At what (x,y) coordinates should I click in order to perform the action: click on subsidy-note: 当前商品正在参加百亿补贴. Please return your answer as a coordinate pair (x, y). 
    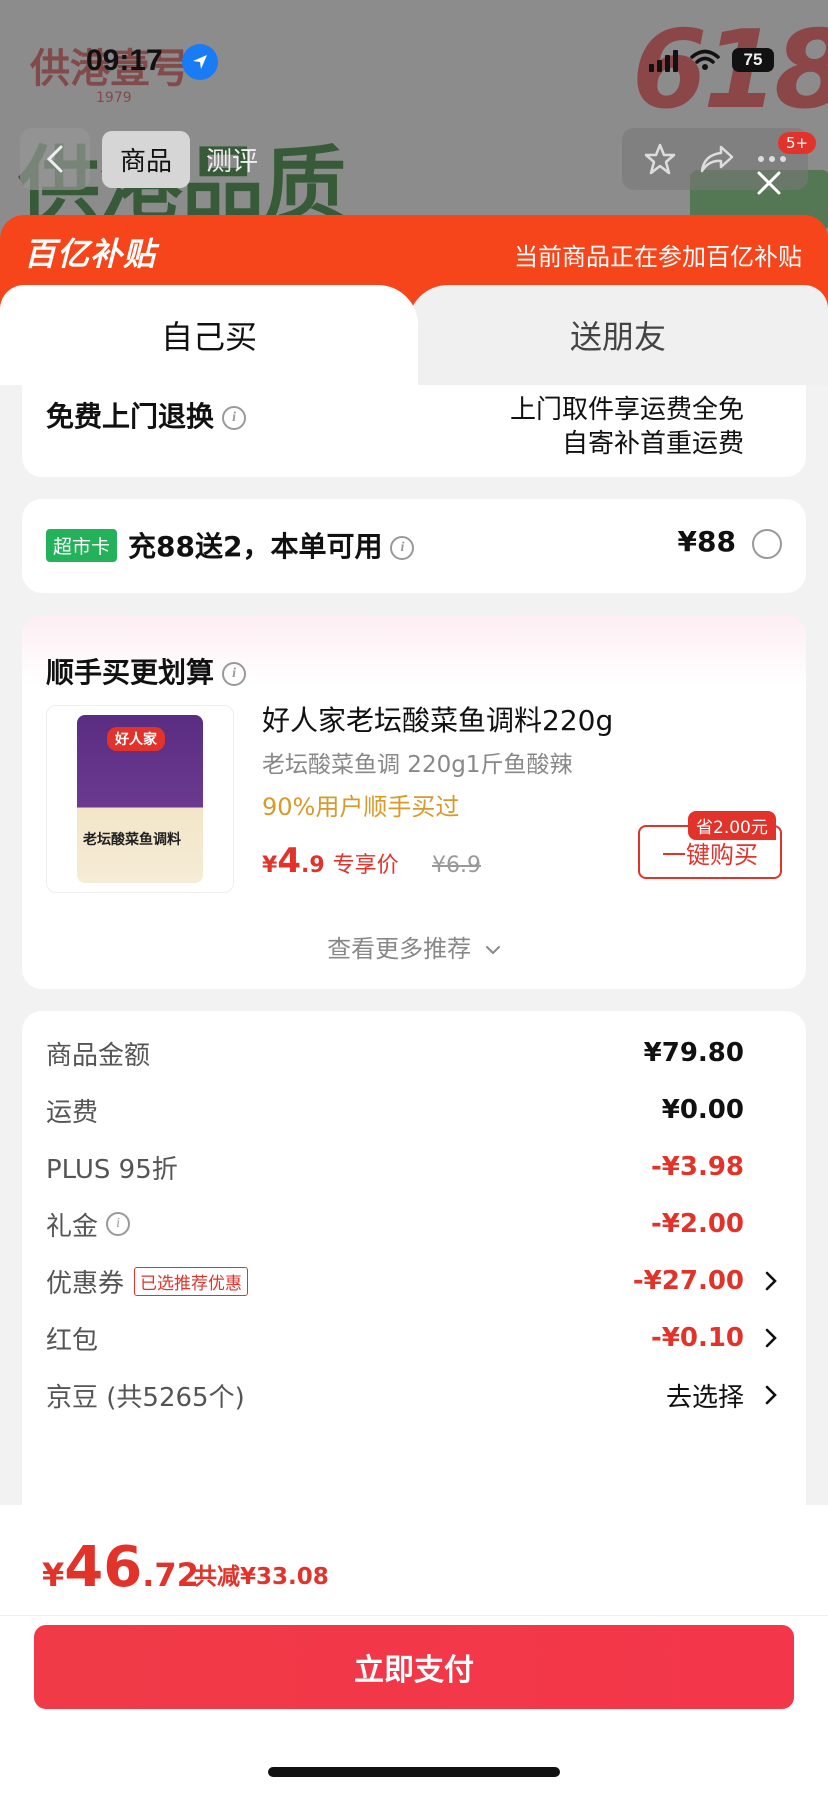
    Looking at the image, I should click on (658, 257).